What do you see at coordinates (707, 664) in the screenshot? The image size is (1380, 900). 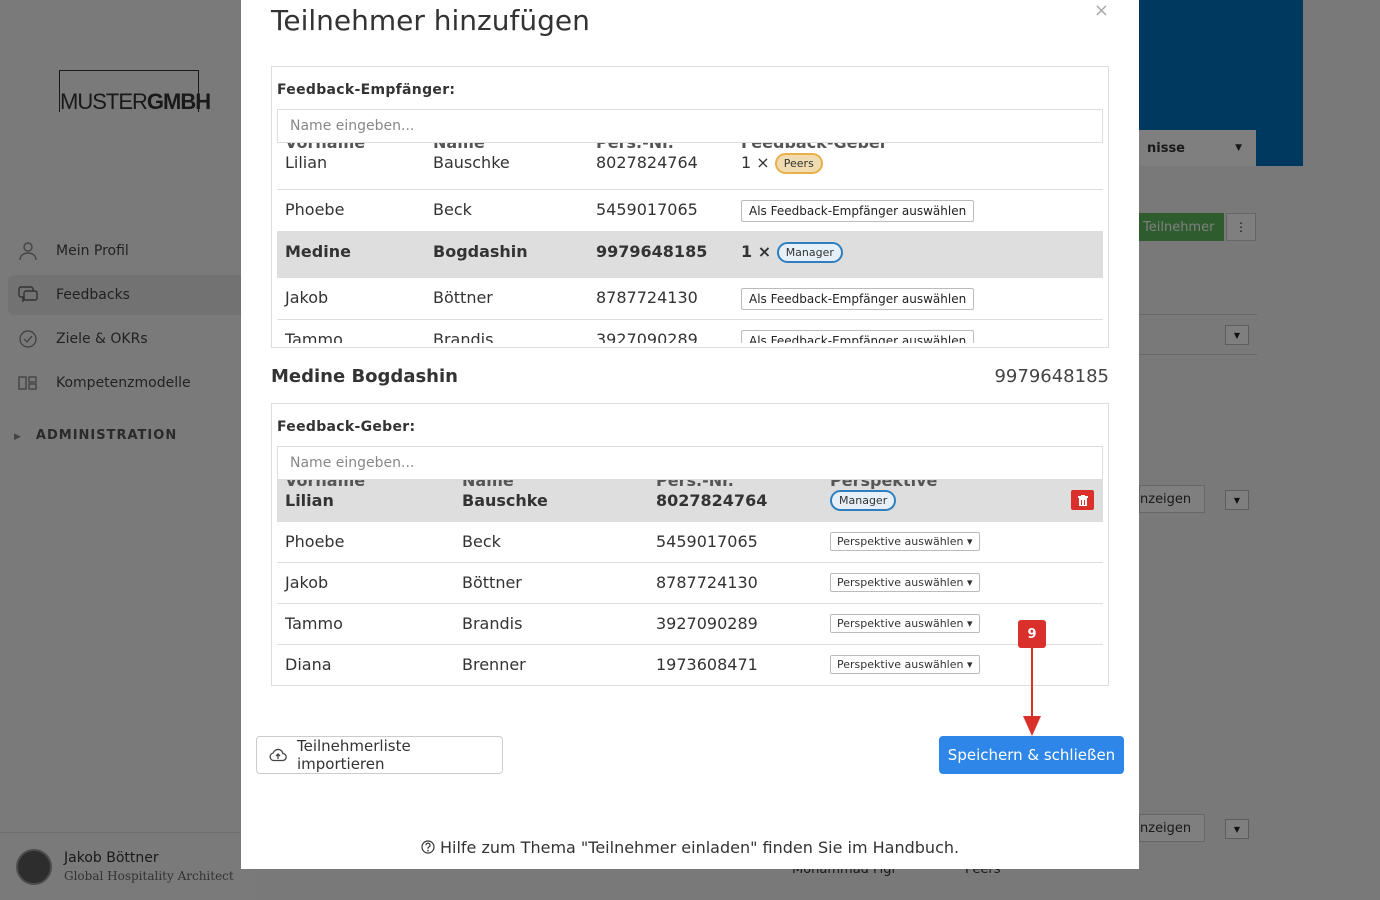 I see `pers-nr: 1973608471` at bounding box center [707, 664].